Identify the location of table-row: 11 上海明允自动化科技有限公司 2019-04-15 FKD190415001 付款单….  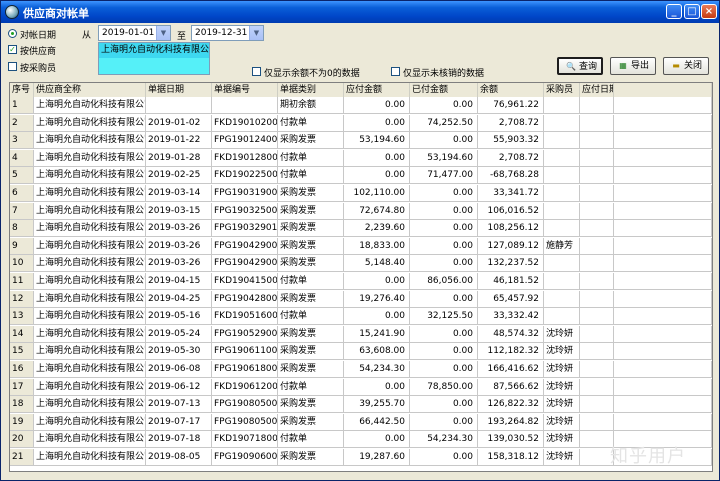
(361, 281).